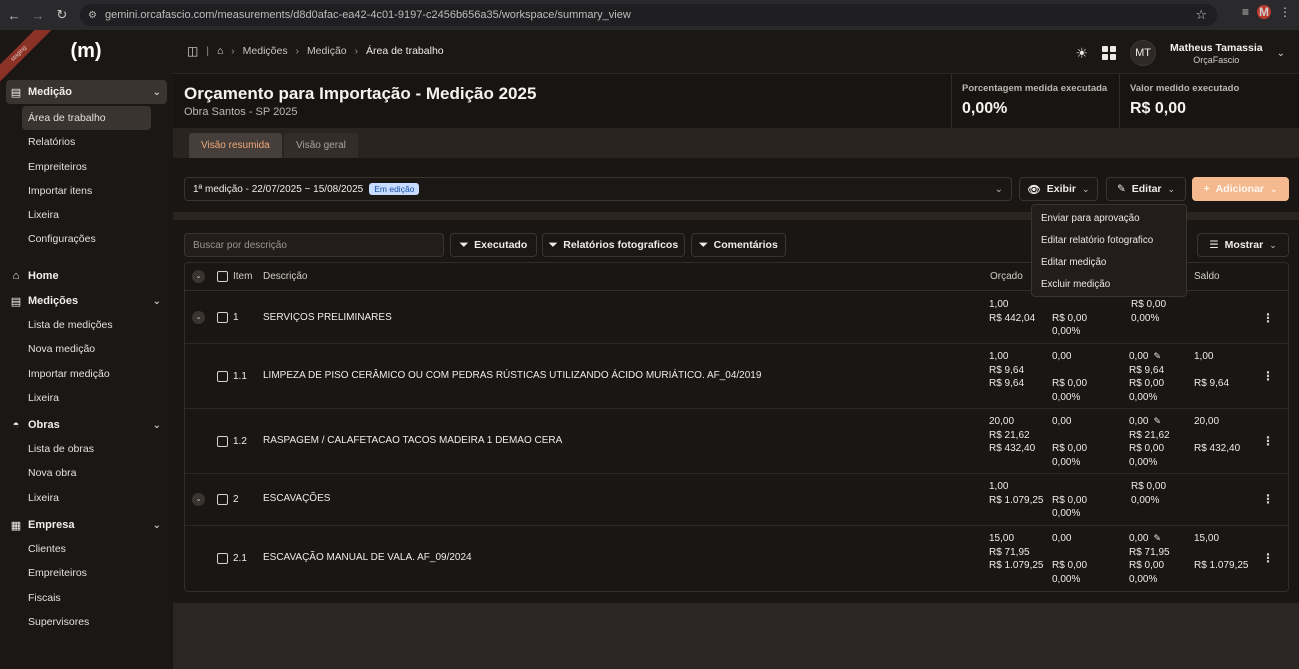 The image size is (1299, 669). What do you see at coordinates (265, 51) in the screenshot?
I see `breadcrumb-medicoes: Medições` at bounding box center [265, 51].